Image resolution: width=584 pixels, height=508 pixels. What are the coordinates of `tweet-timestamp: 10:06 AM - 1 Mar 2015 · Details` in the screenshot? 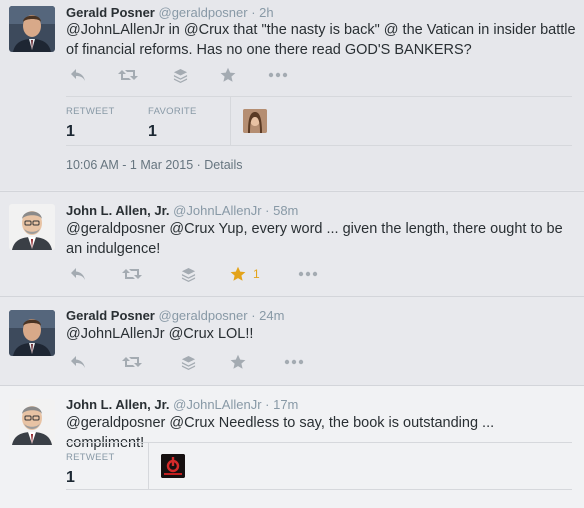 It's located at (154, 165).